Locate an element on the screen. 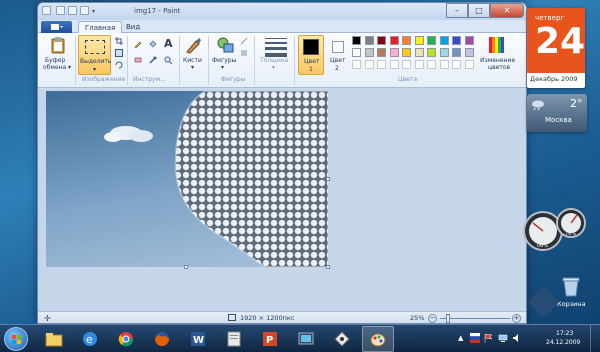 The height and width of the screenshot is (352, 600). clock-time: 17:23 is located at coordinates (564, 333).